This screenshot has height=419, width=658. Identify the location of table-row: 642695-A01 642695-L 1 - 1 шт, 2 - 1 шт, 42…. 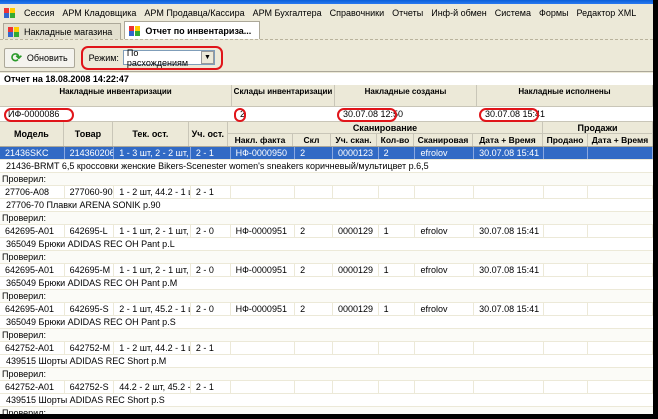
(326, 231).